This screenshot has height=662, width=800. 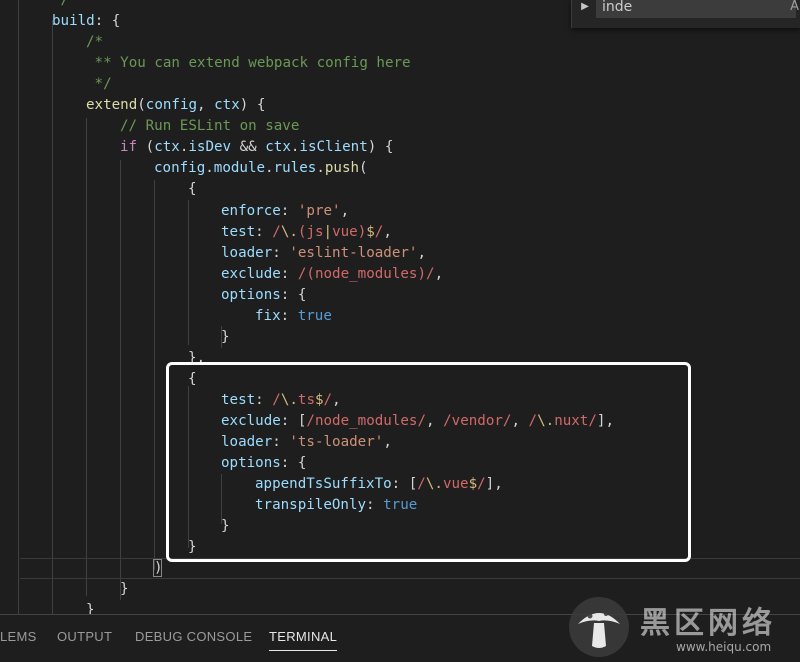 I want to click on code-token: vue), so click(x=349, y=231).